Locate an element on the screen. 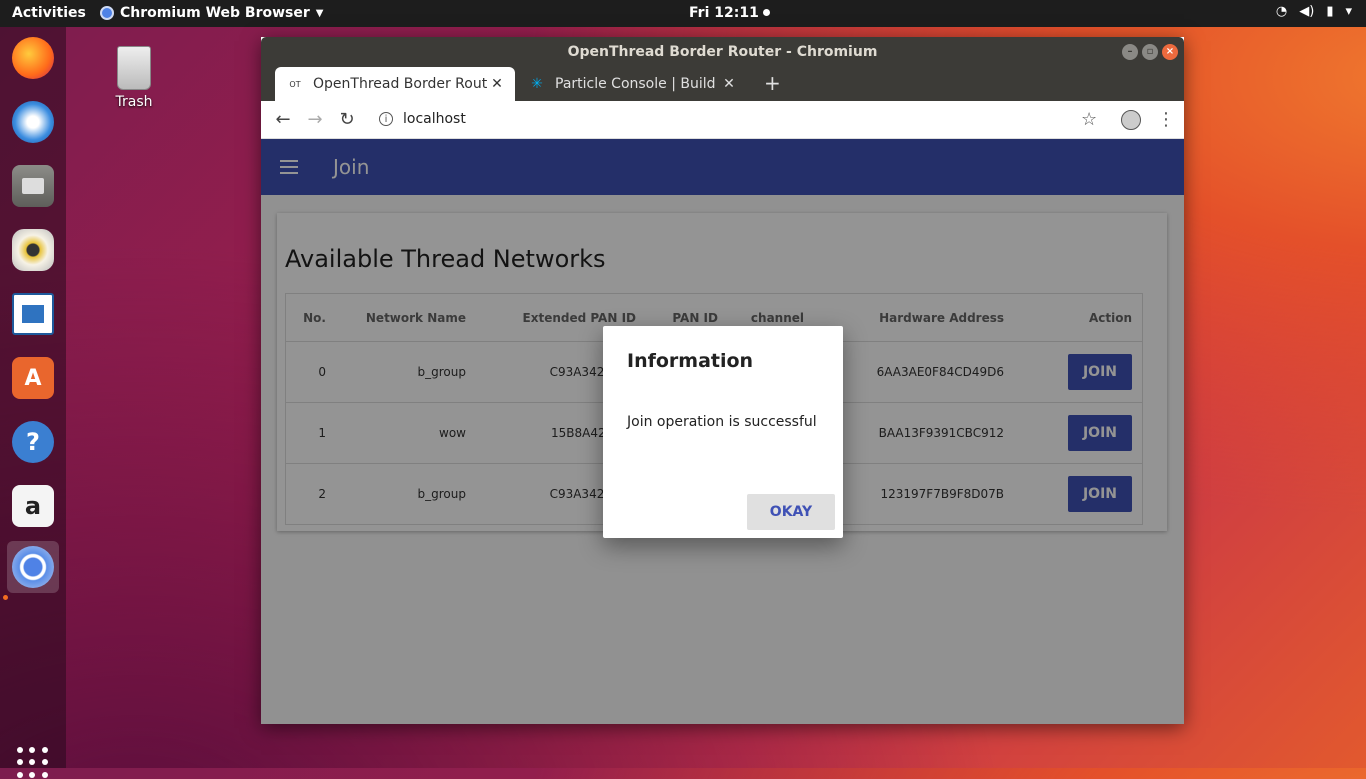 The height and width of the screenshot is (779, 1366). files-icon is located at coordinates (33, 186).